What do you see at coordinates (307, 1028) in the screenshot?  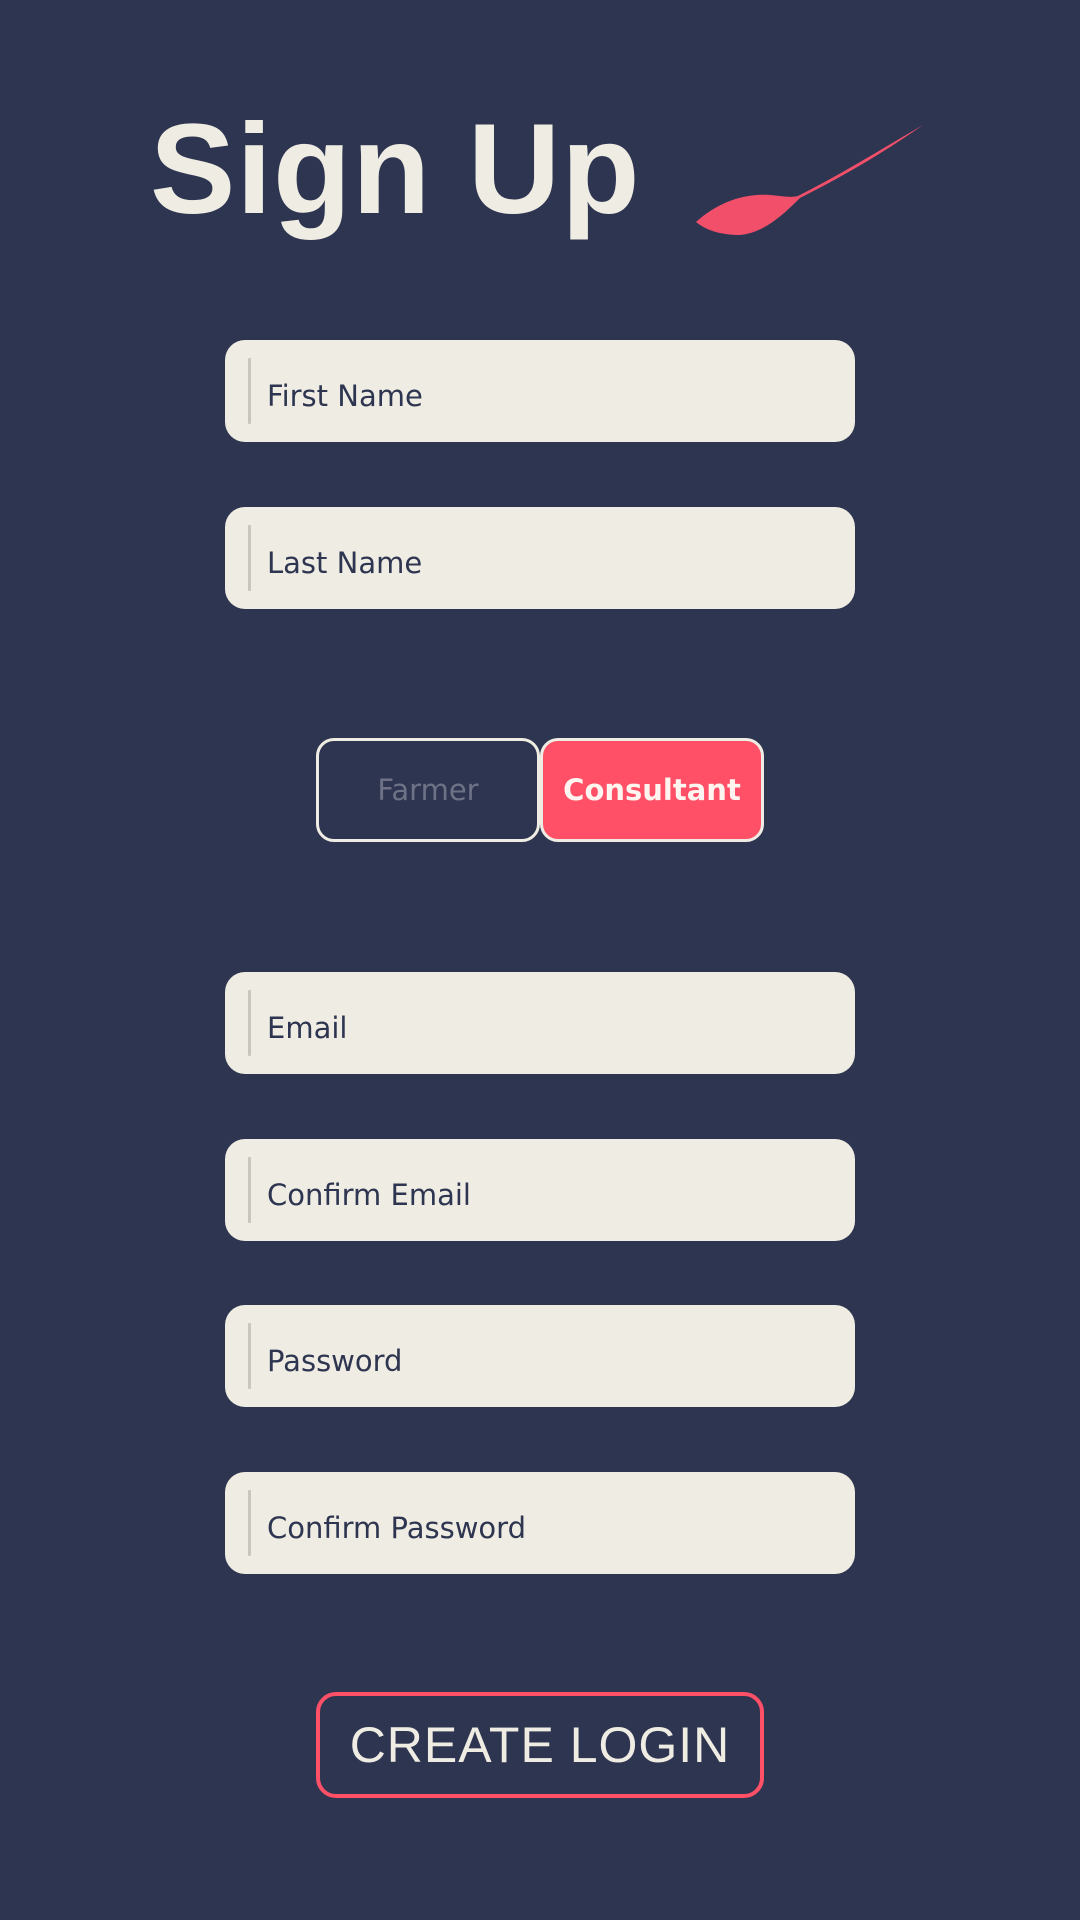 I see `email-placeholder: Email` at bounding box center [307, 1028].